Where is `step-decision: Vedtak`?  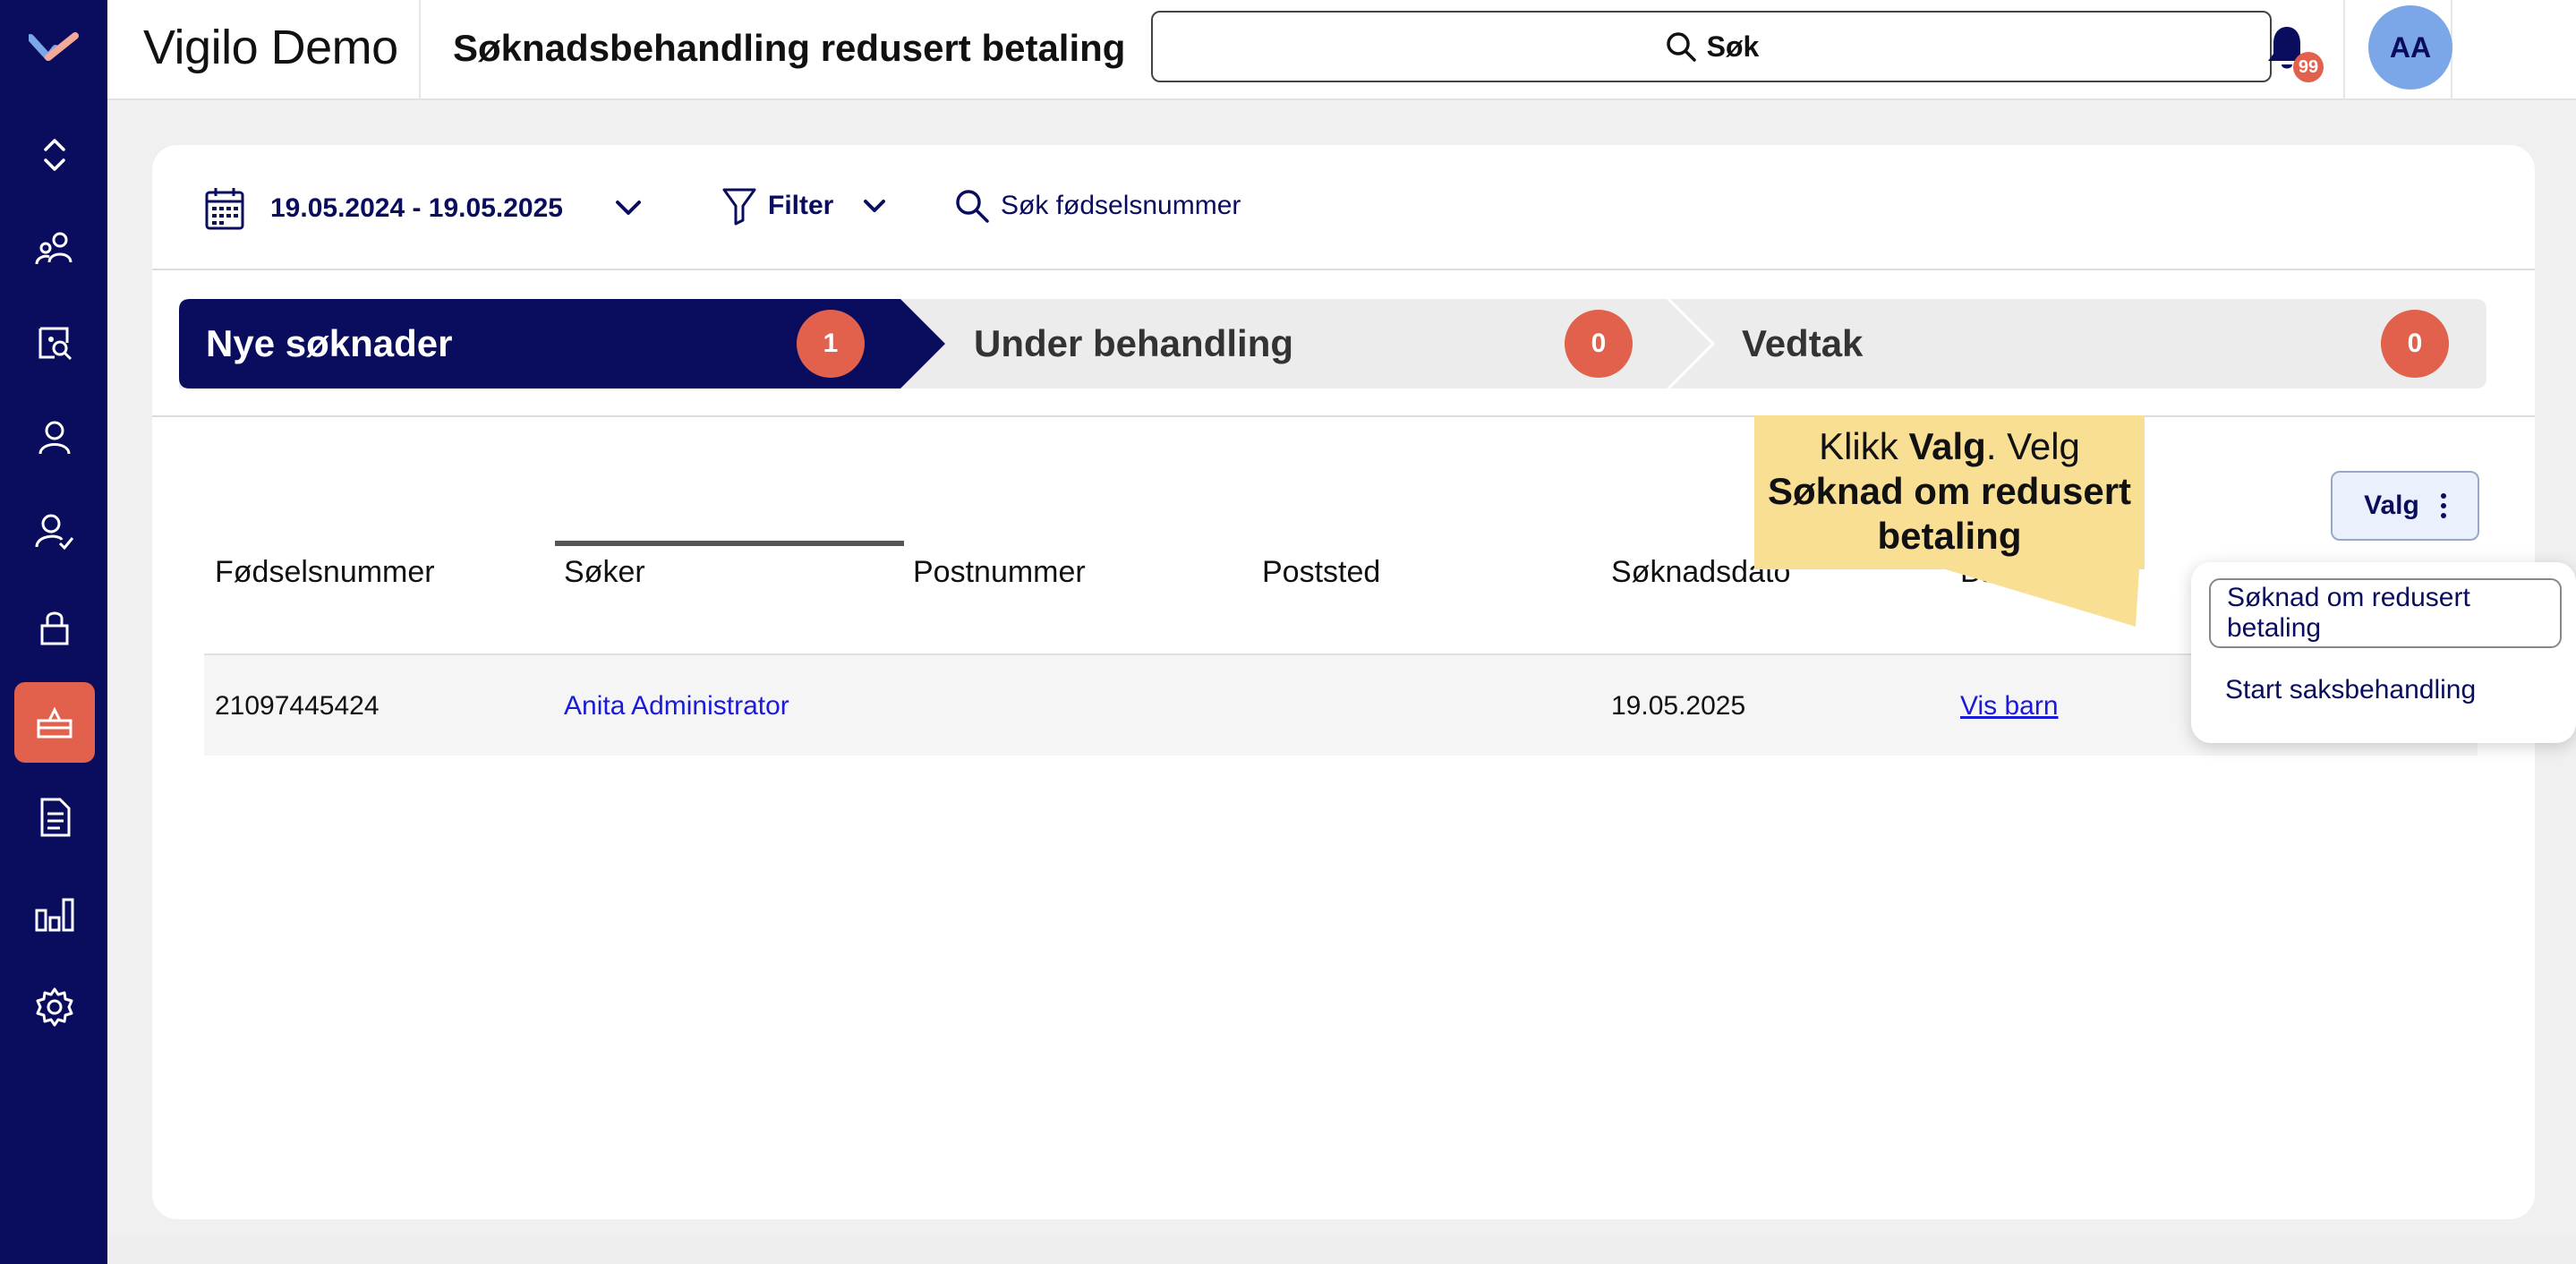
step-decision: Vedtak is located at coordinates (1802, 344).